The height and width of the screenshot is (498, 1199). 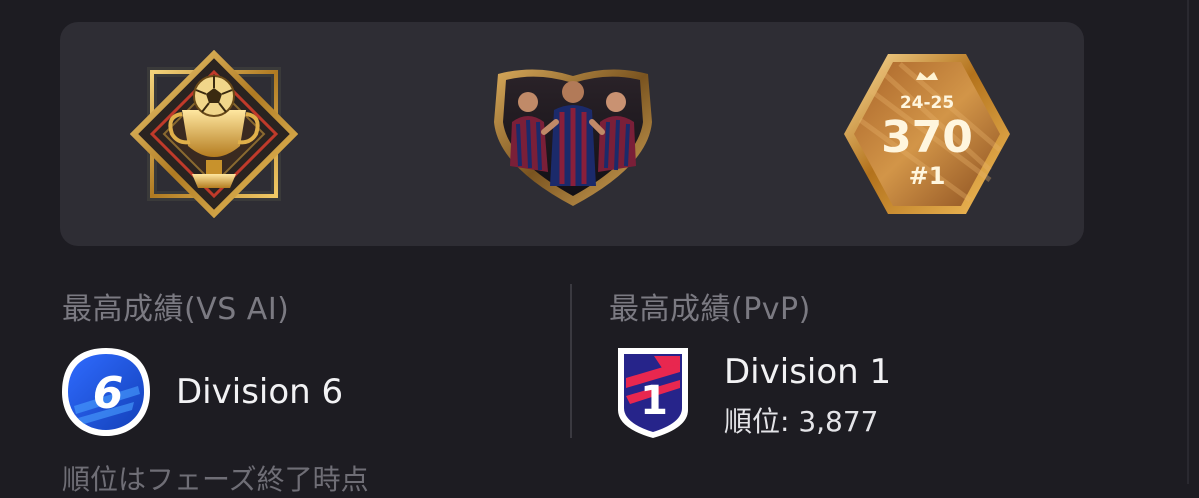 I want to click on ranking-footnote: 順位はフェーズ終了時点, so click(x=215, y=479).